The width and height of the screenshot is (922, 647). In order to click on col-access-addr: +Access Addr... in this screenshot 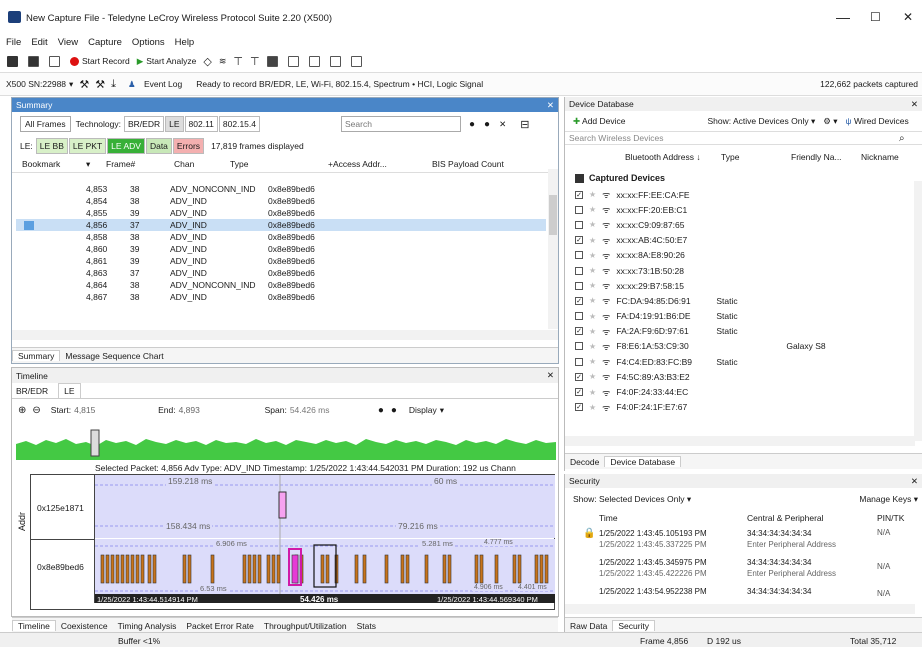, I will do `click(376, 164)`.